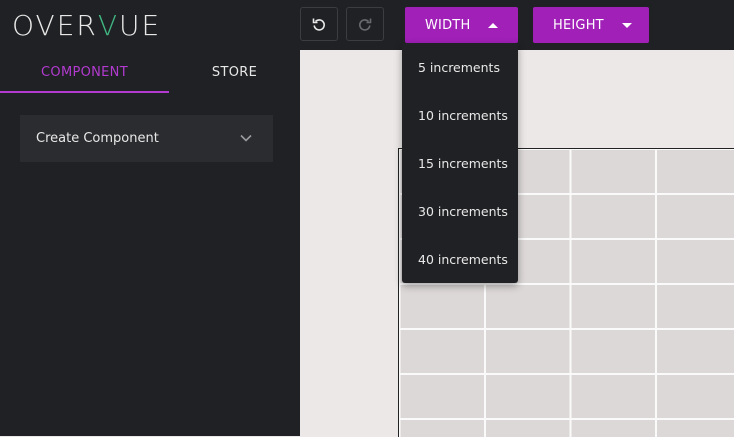 This screenshot has height=437, width=734. I want to click on menu-item-label: 30 increments, so click(463, 211).